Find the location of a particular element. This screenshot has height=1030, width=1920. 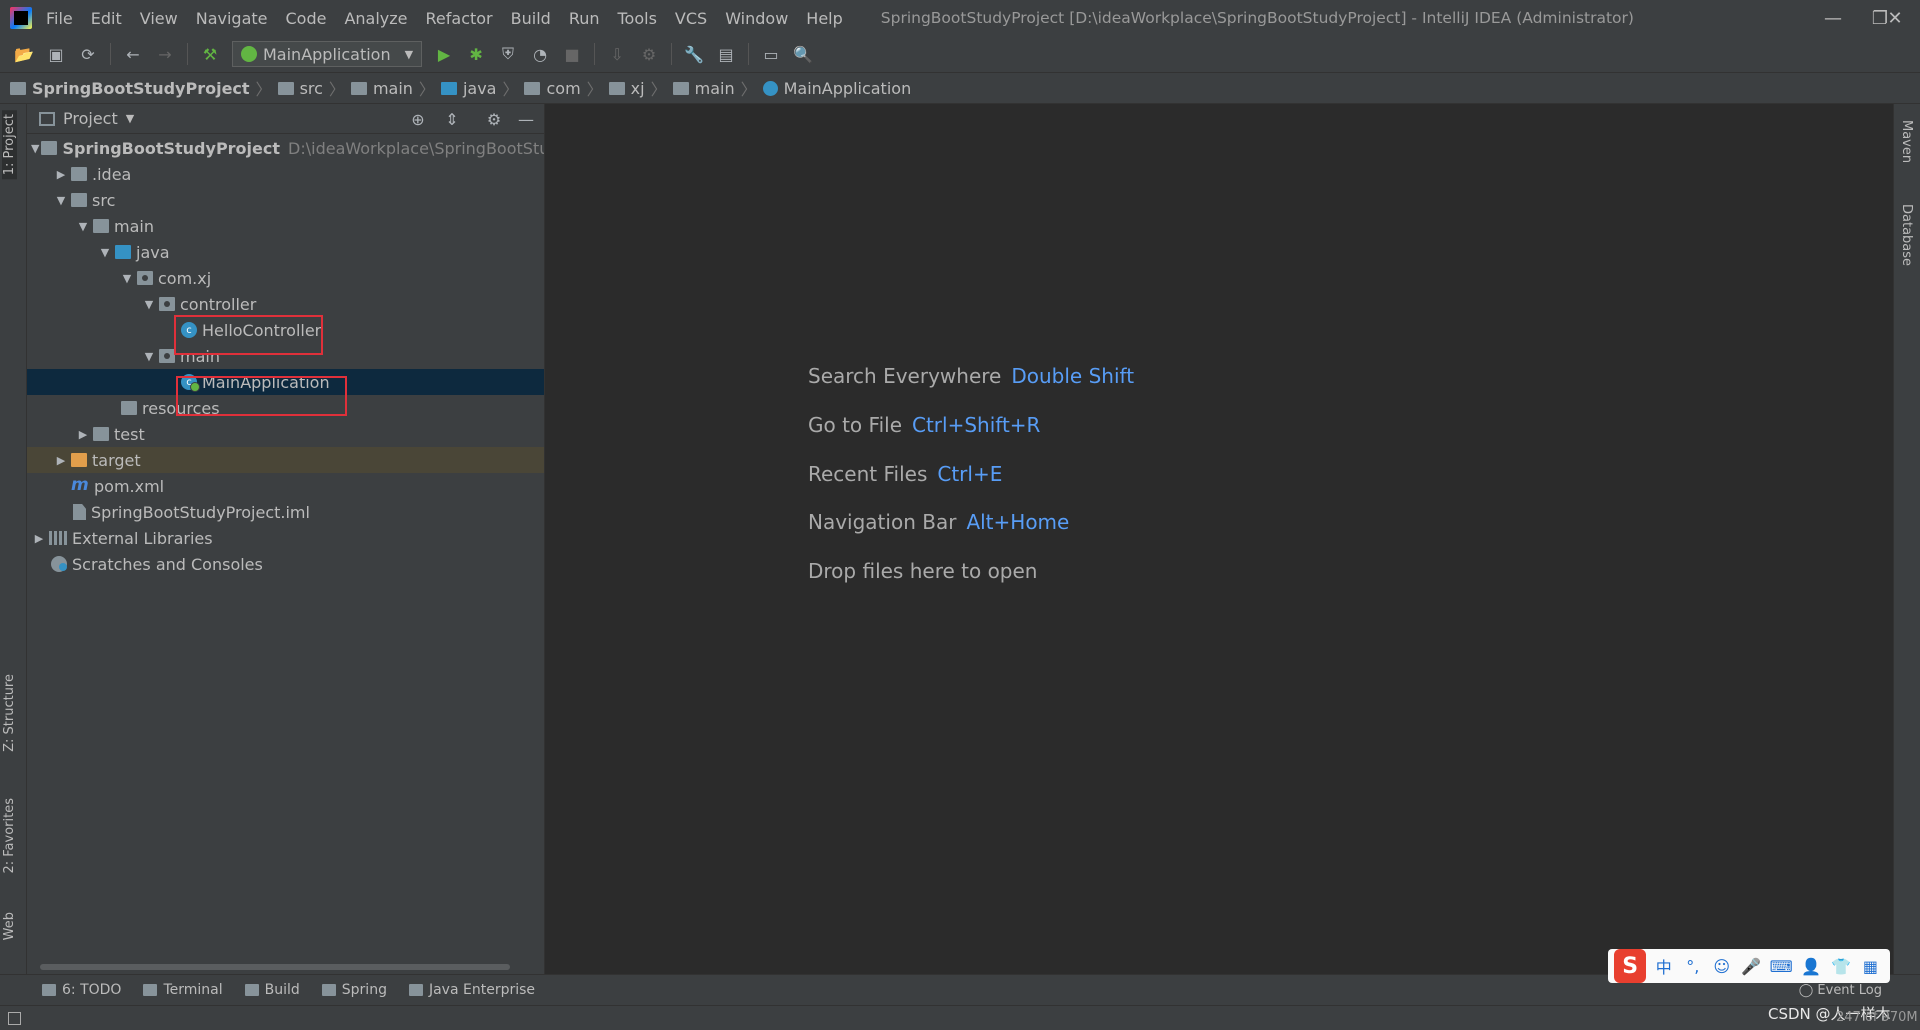

locate-icon: ⊕ is located at coordinates (418, 119).